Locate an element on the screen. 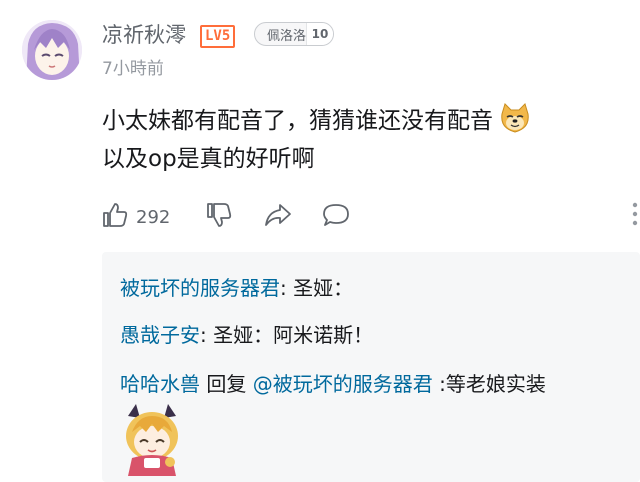 The image size is (640, 482). user-avatar is located at coordinates (52, 50).